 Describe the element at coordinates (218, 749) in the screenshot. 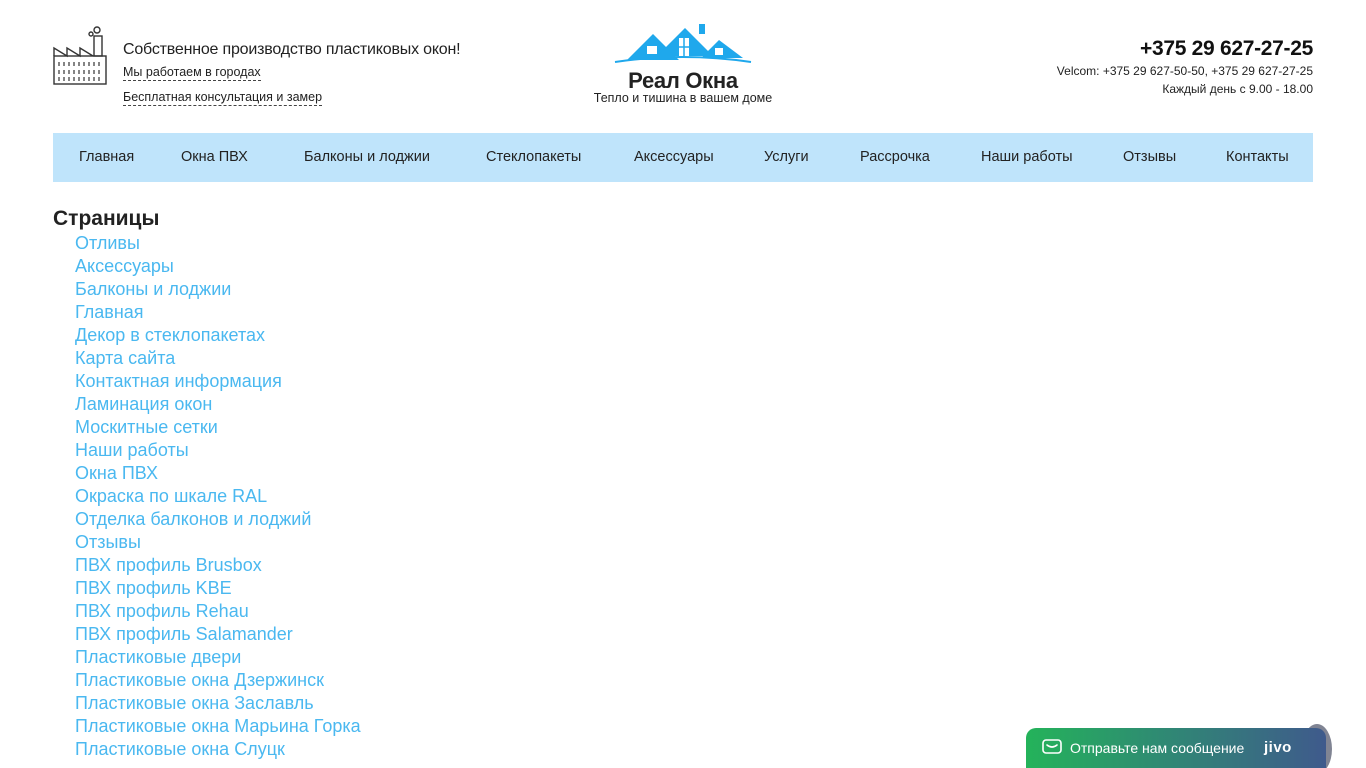

I see `page-link: Пластиковые окна Слуцк` at that location.